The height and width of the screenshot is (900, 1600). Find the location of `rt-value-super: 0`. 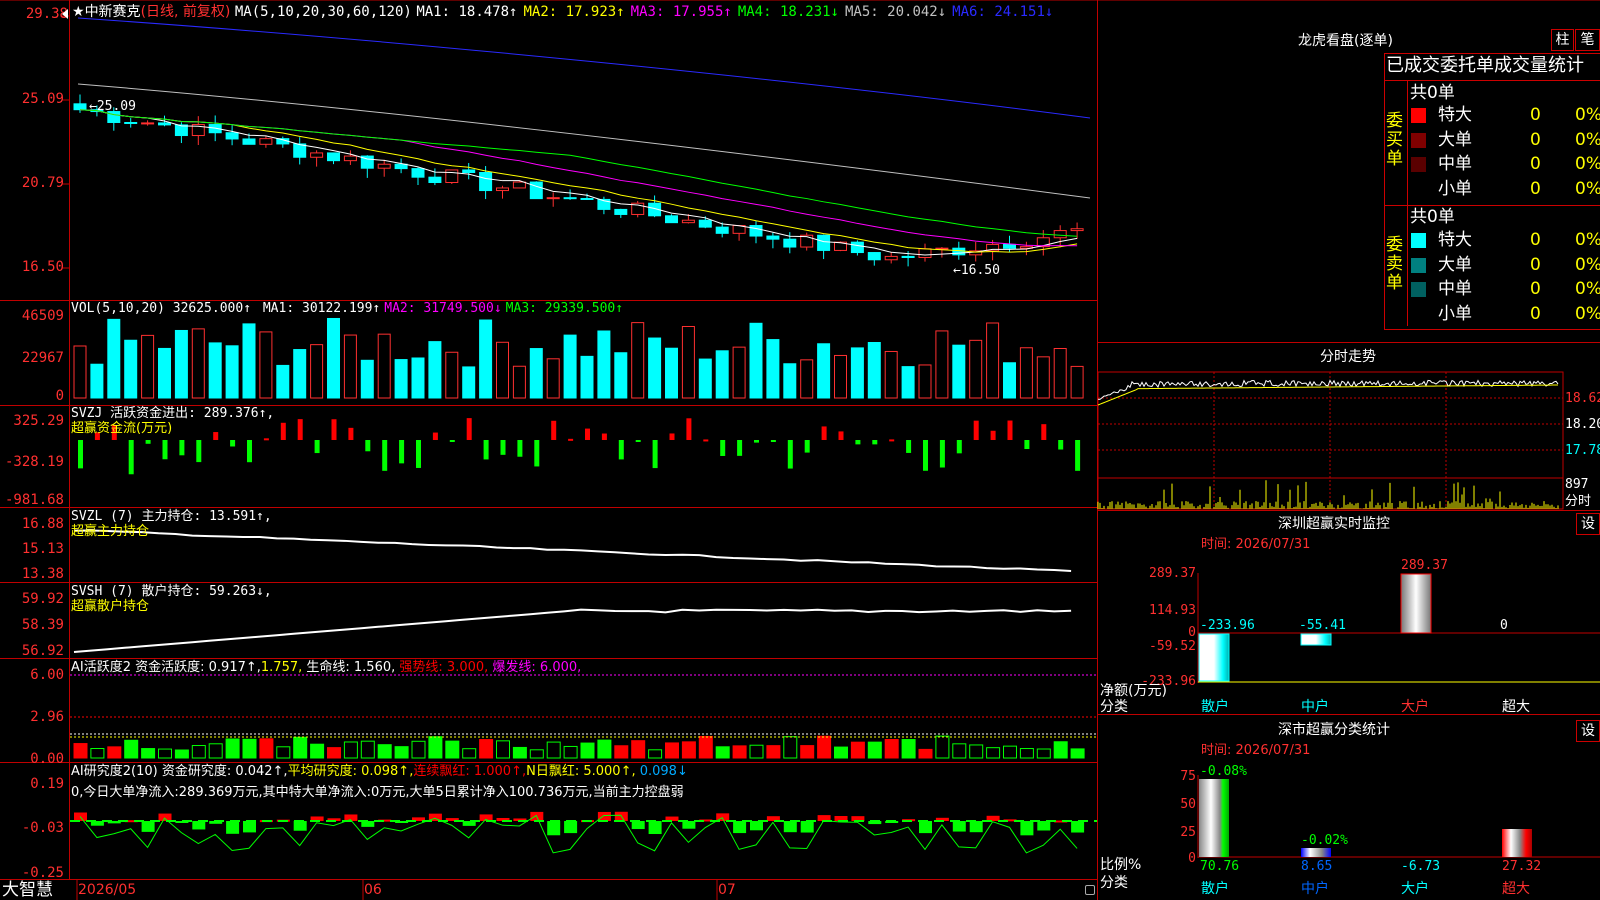

rt-value-super: 0 is located at coordinates (1504, 625).